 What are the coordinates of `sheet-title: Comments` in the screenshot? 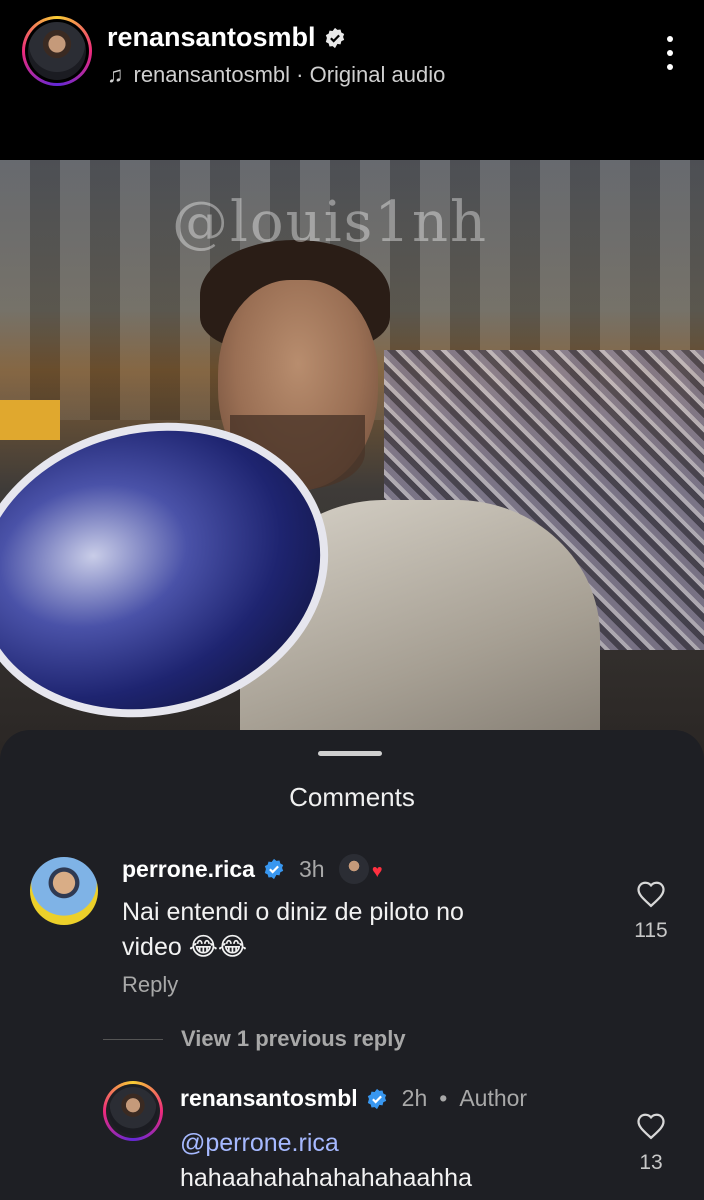 It's located at (352, 797).